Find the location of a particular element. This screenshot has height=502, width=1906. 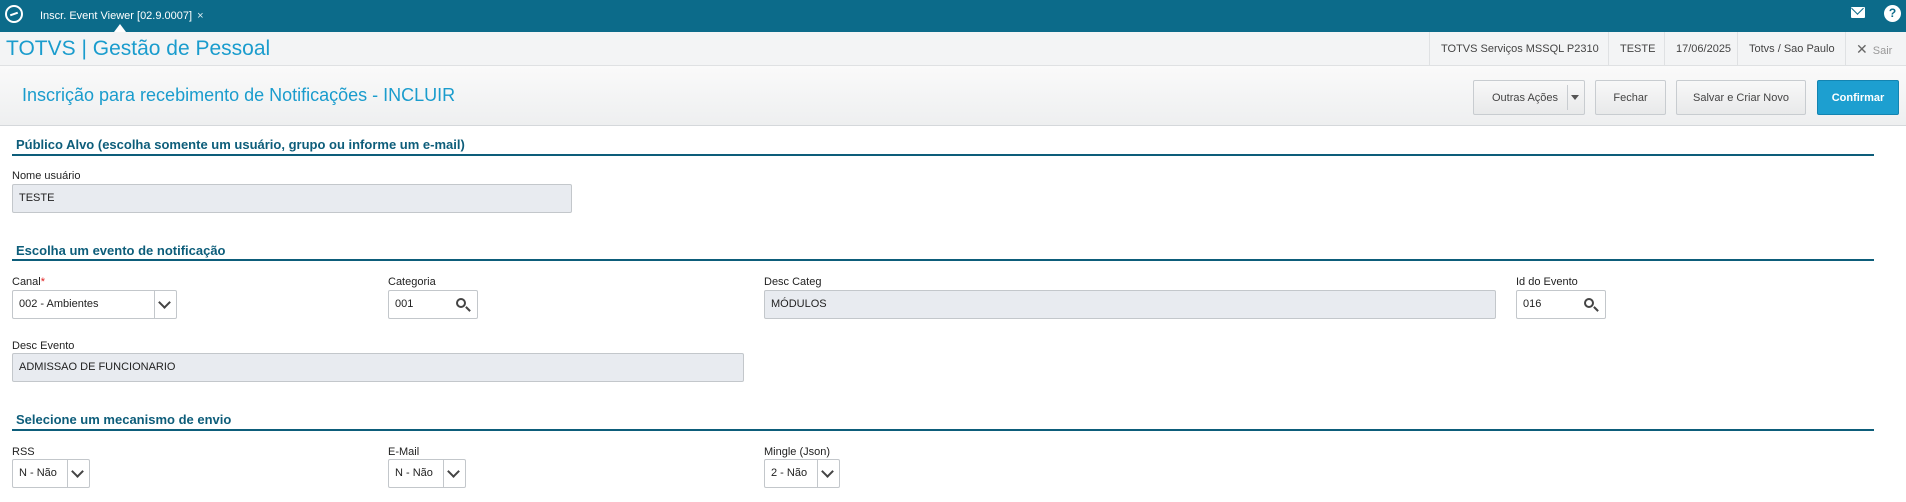

mail-icon is located at coordinates (1858, 12).